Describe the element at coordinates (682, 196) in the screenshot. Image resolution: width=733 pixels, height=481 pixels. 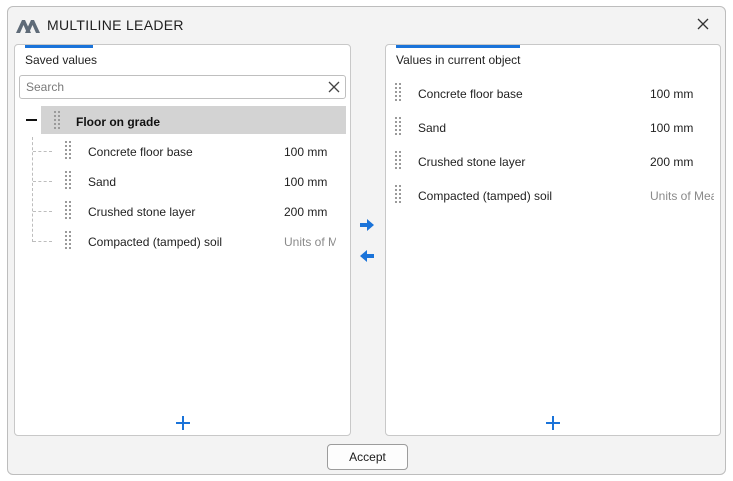
I see `item-value: Units of Mea` at that location.